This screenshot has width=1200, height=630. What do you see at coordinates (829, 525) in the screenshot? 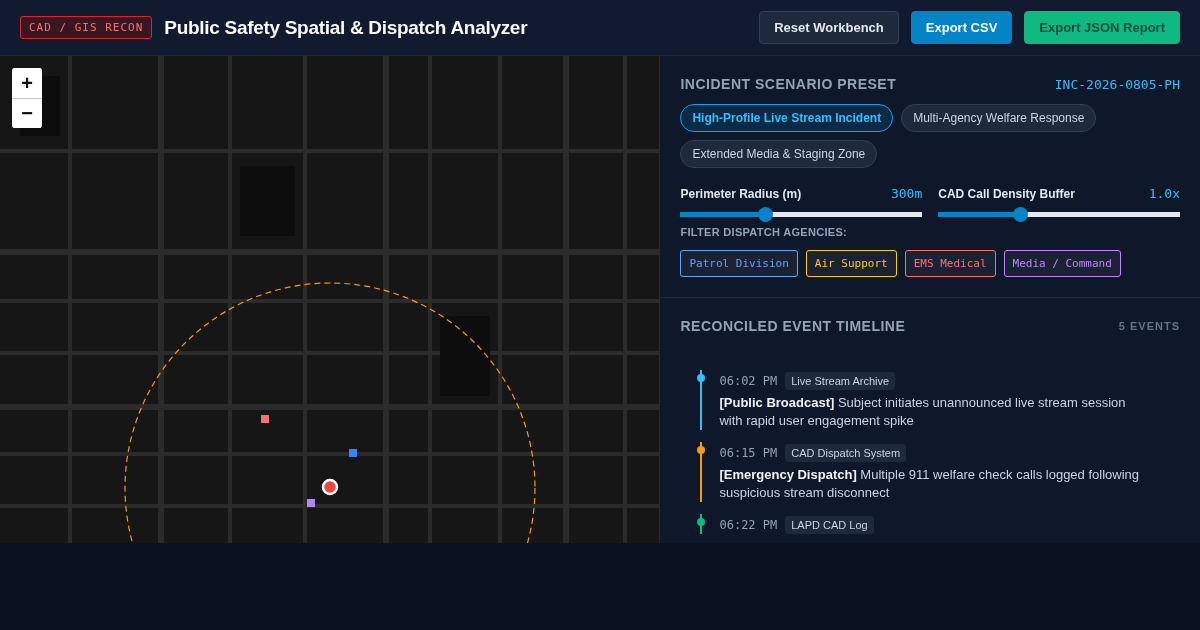
I see `event-source: LAPD CAD Log` at bounding box center [829, 525].